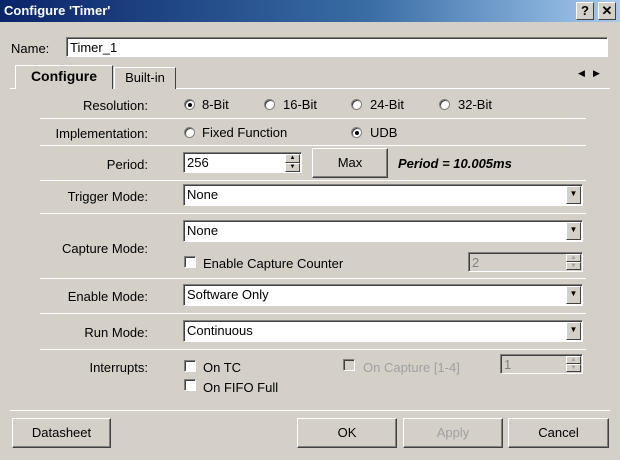 Image resolution: width=620 pixels, height=460 pixels. What do you see at coordinates (444, 104) in the screenshot?
I see `radio-32bit` at bounding box center [444, 104].